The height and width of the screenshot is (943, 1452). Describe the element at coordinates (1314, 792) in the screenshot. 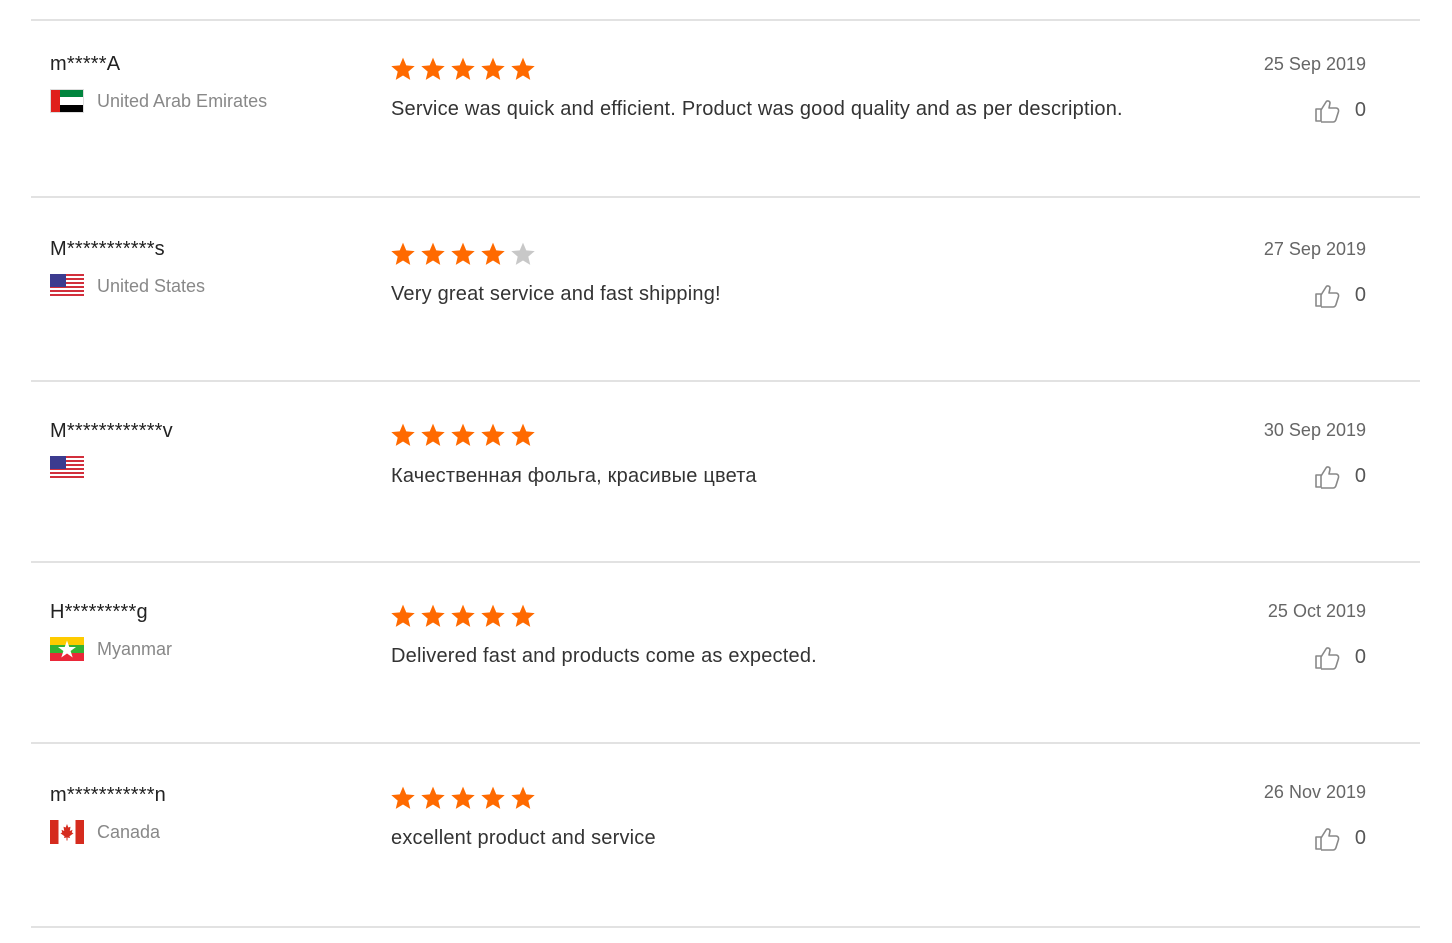

I see `review-date: 26 Nov 2019` at that location.